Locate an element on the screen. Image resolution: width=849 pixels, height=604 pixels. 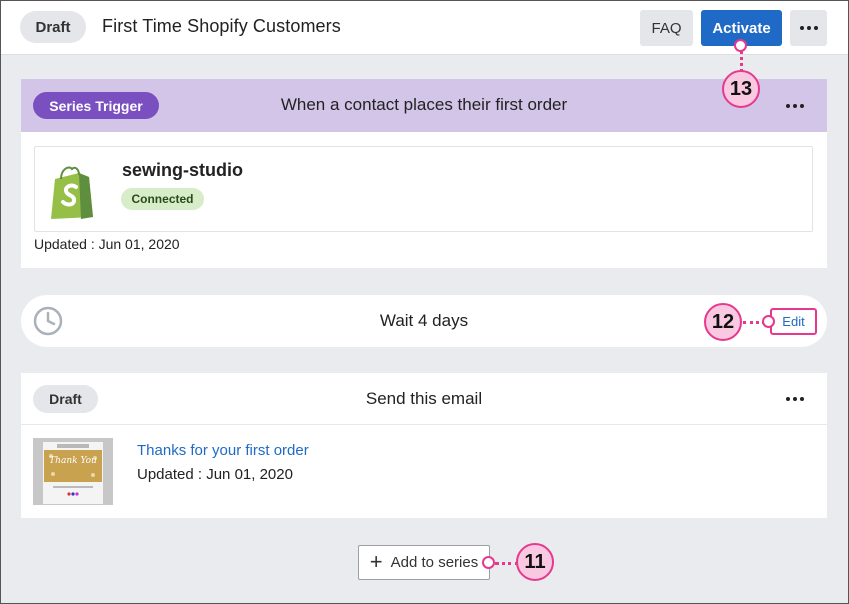
edit-wait-button: Edit is located at coordinates (793, 321).